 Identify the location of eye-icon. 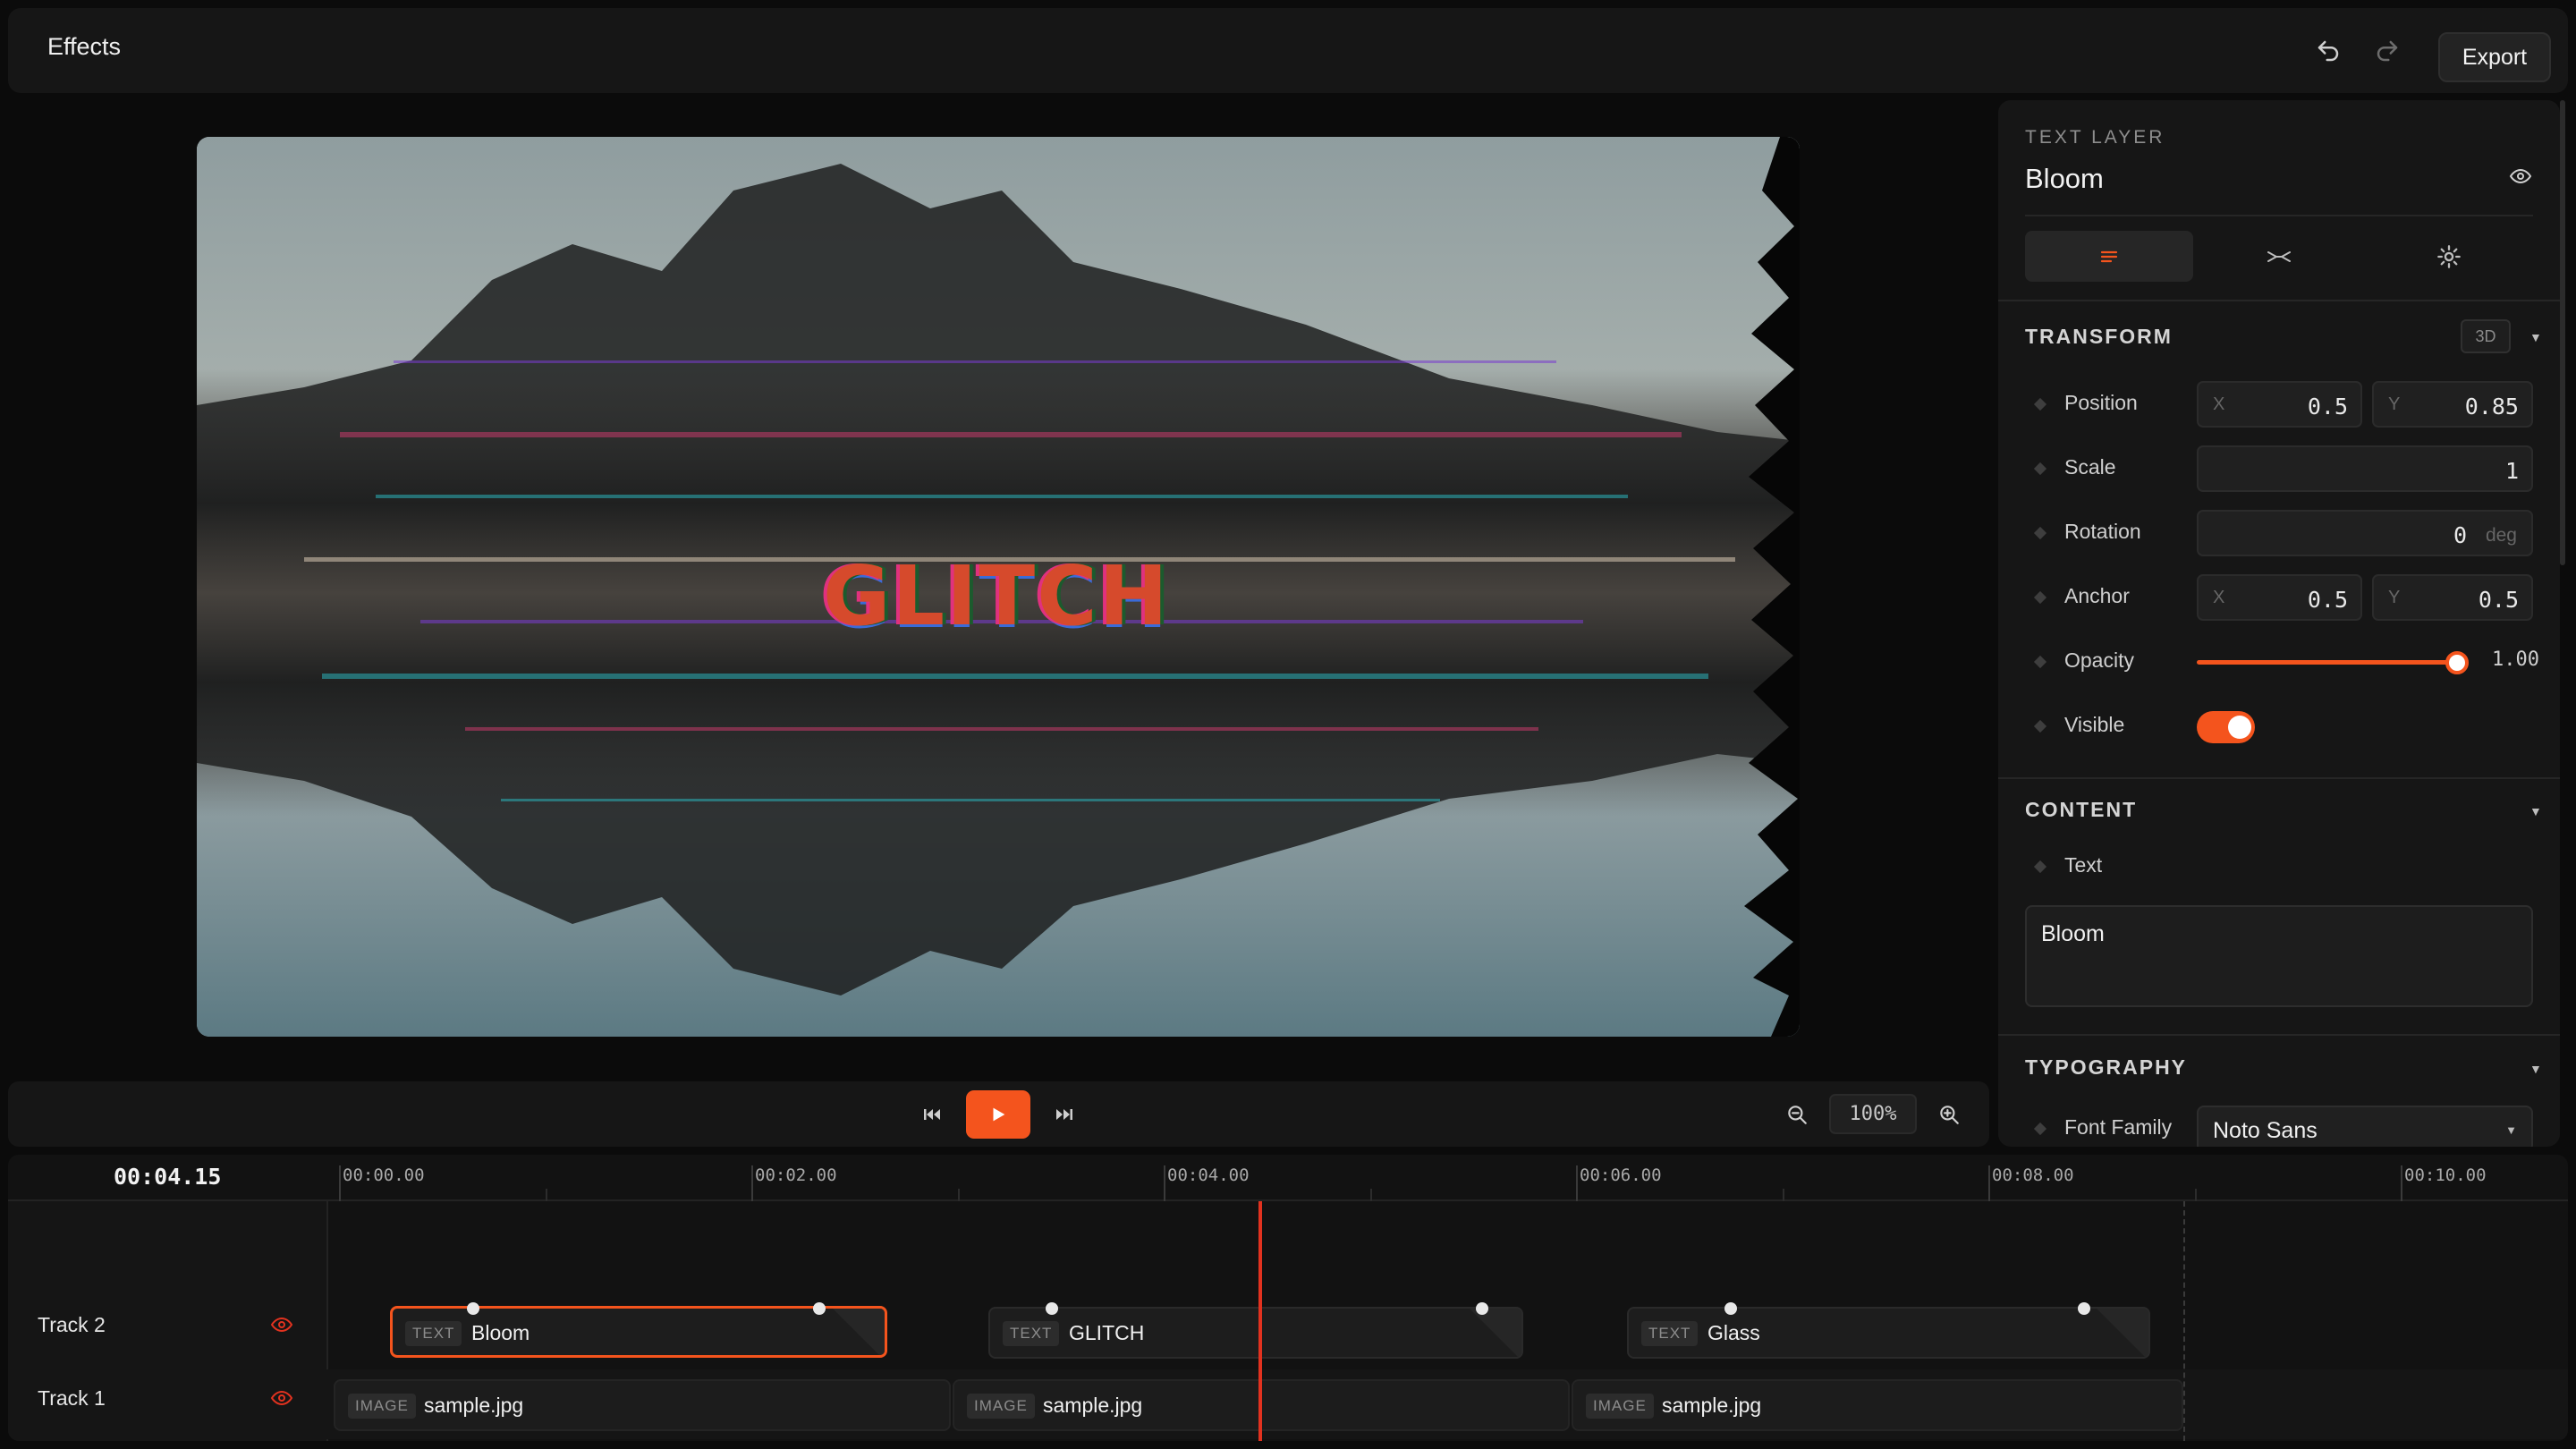
(281, 1325).